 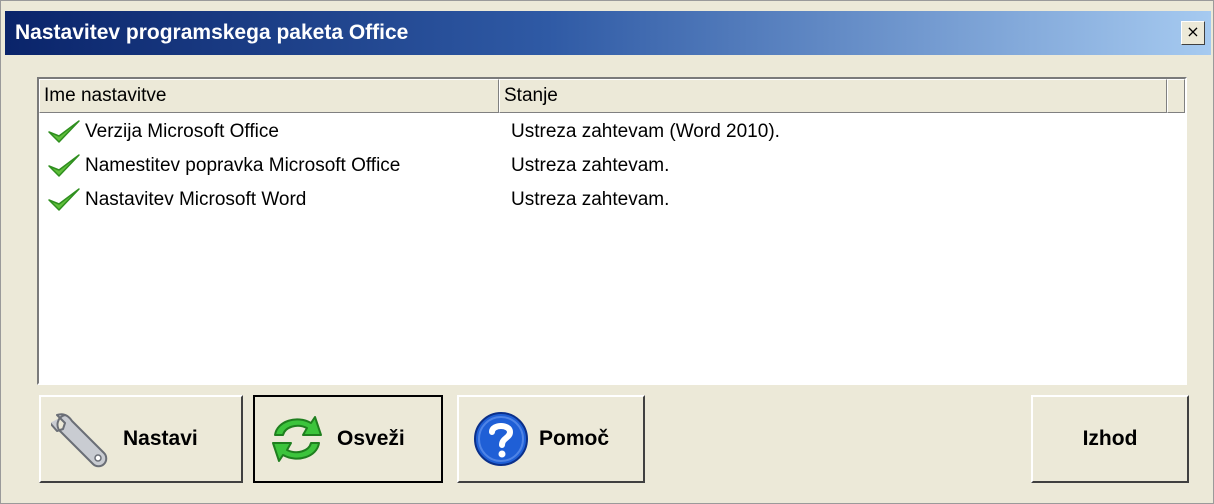 What do you see at coordinates (160, 438) in the screenshot?
I see `setup-button-label: Nastavi` at bounding box center [160, 438].